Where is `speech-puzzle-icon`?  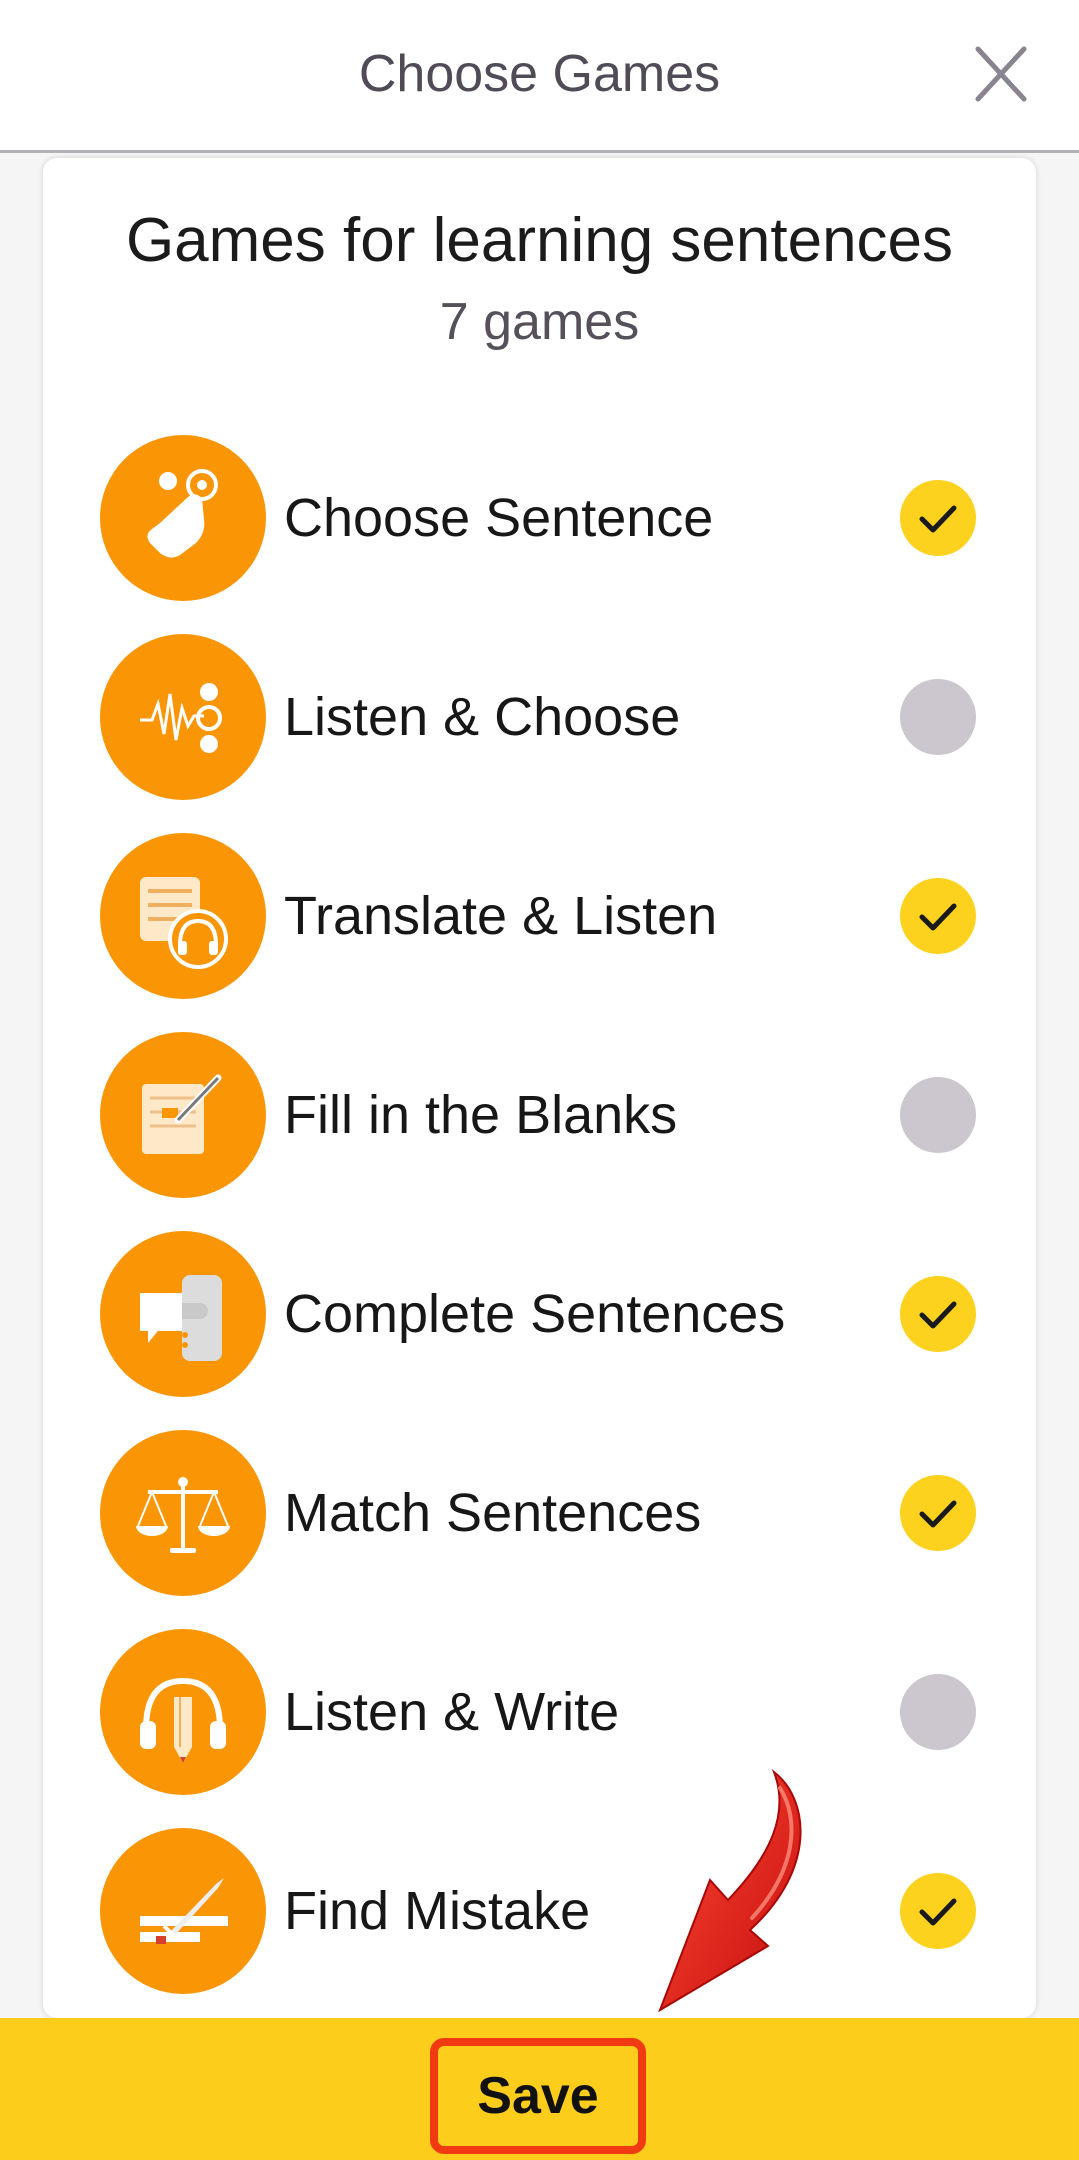 speech-puzzle-icon is located at coordinates (181, 1318).